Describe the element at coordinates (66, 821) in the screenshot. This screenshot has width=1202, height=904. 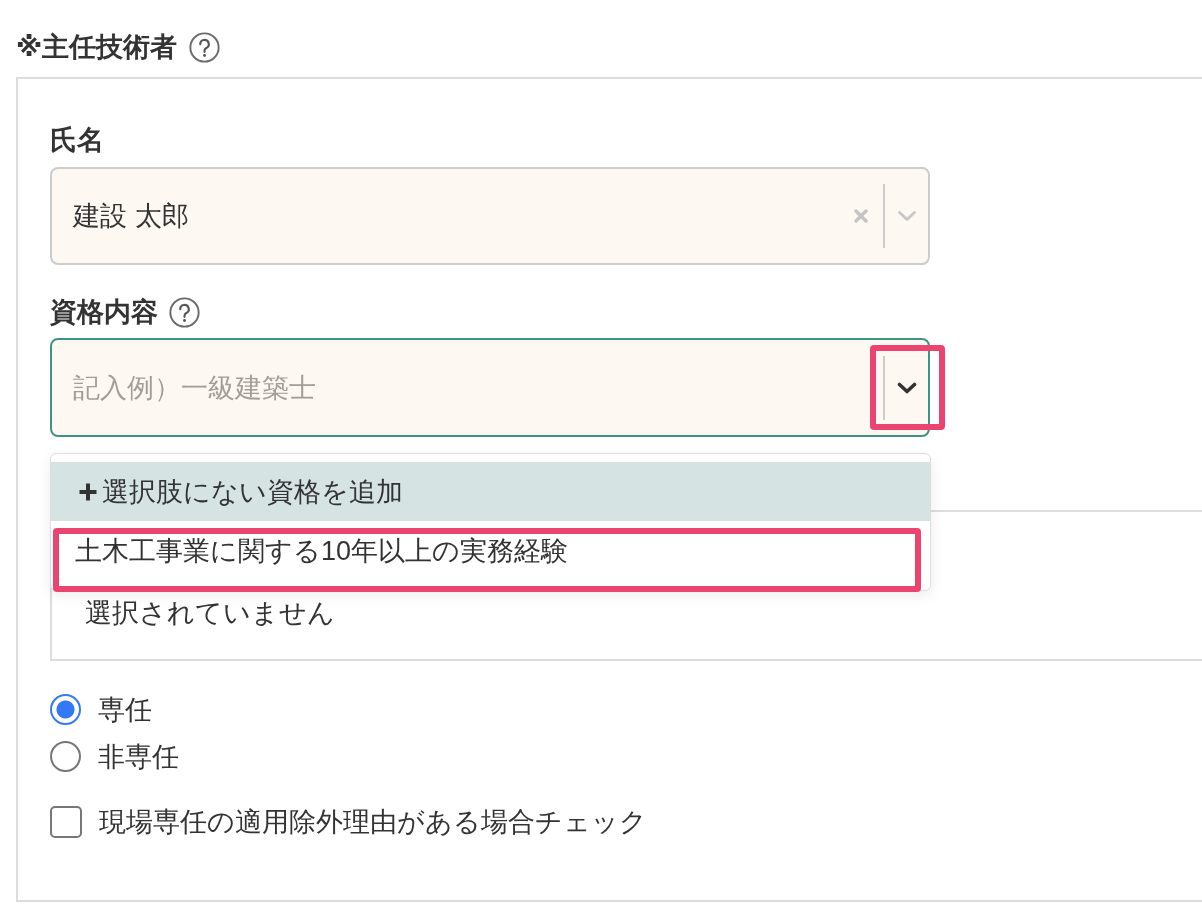
I see `checkbox` at that location.